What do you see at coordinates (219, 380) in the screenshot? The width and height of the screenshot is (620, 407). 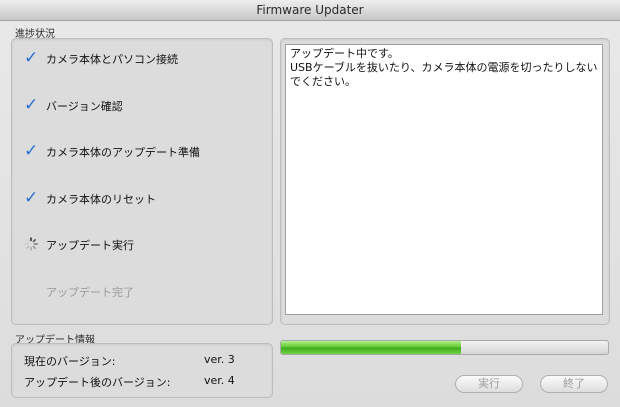 I see `after-version-value: ver. 4` at bounding box center [219, 380].